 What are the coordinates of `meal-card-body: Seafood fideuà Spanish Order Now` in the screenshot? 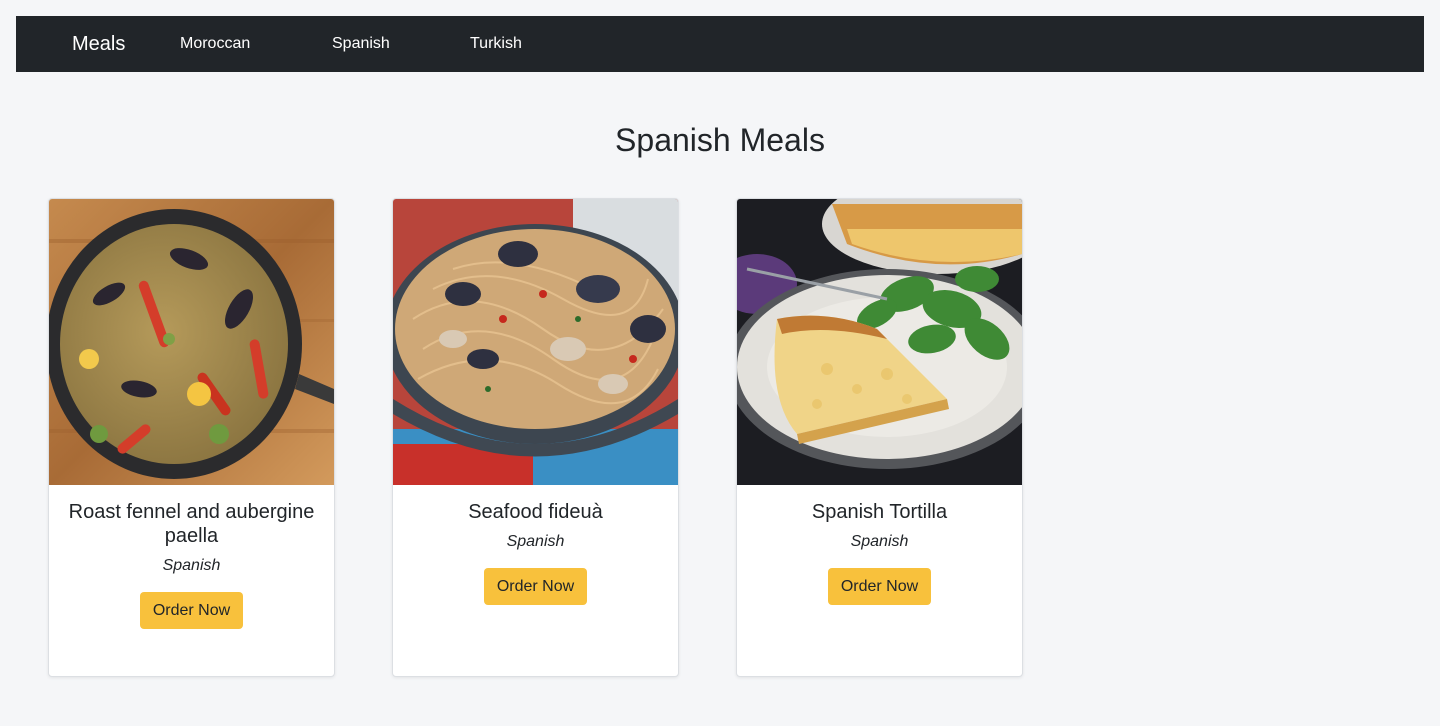 It's located at (535, 552).